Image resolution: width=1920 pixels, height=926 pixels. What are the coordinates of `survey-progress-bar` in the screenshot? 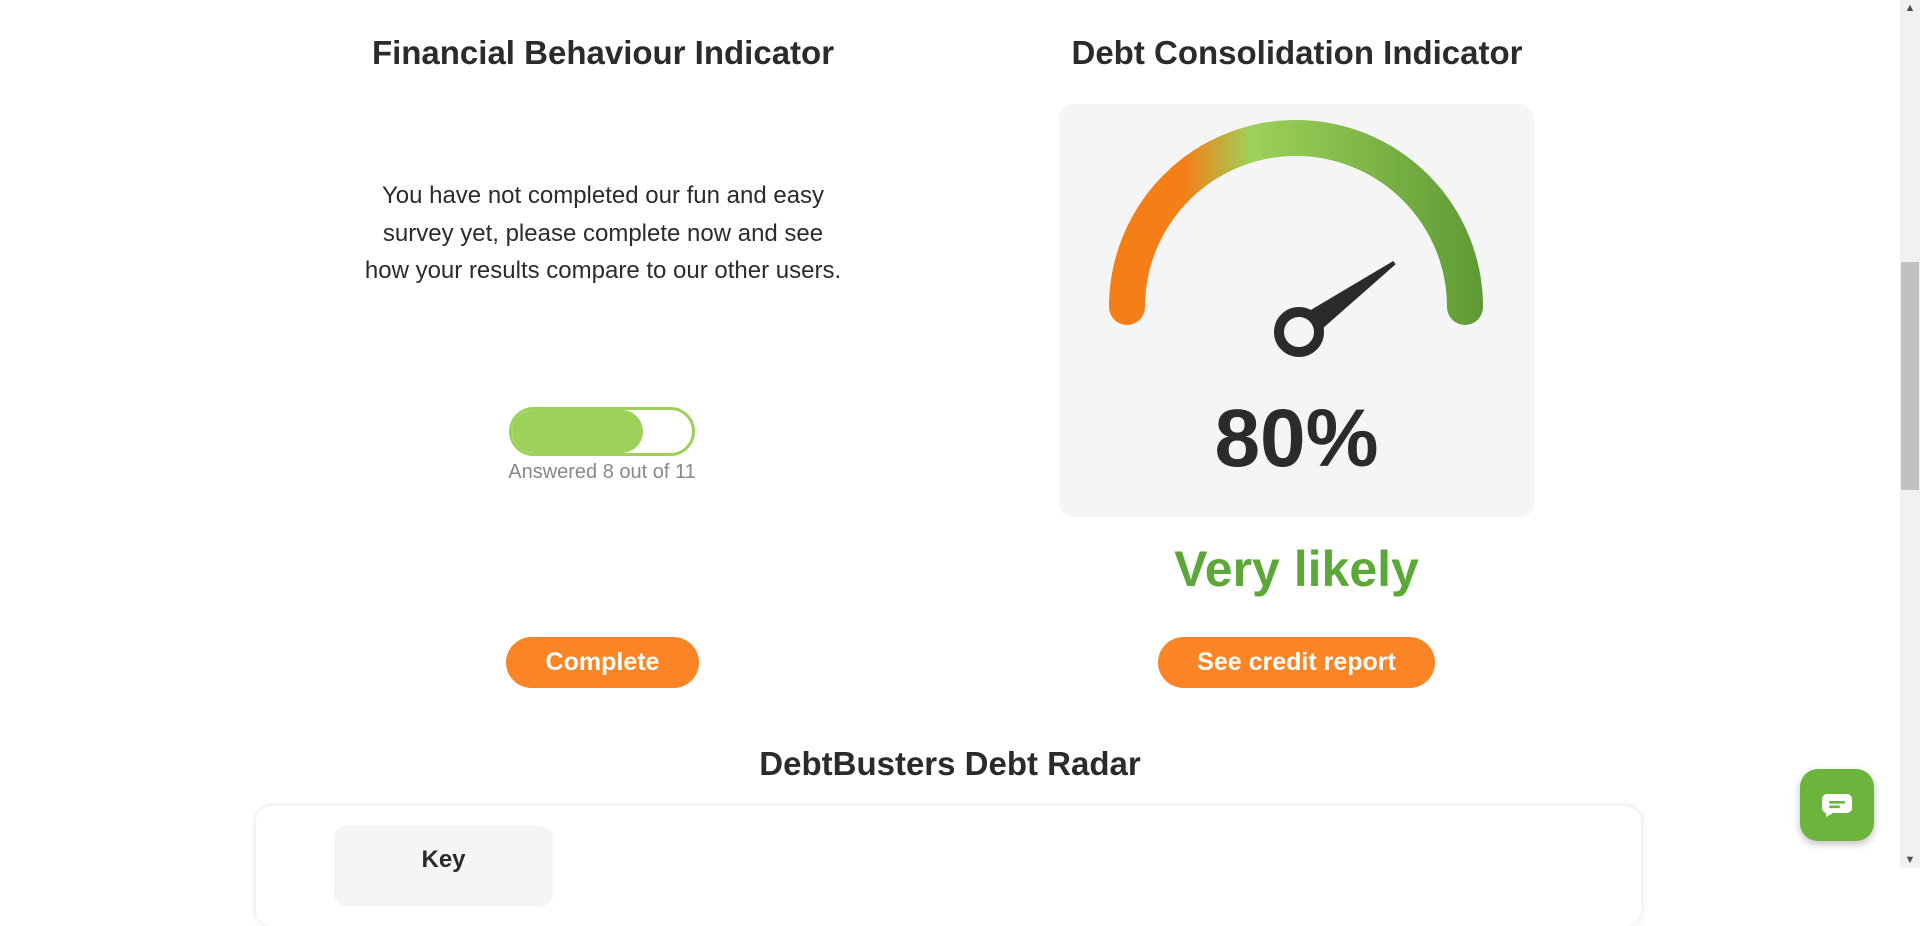 It's located at (602, 431).